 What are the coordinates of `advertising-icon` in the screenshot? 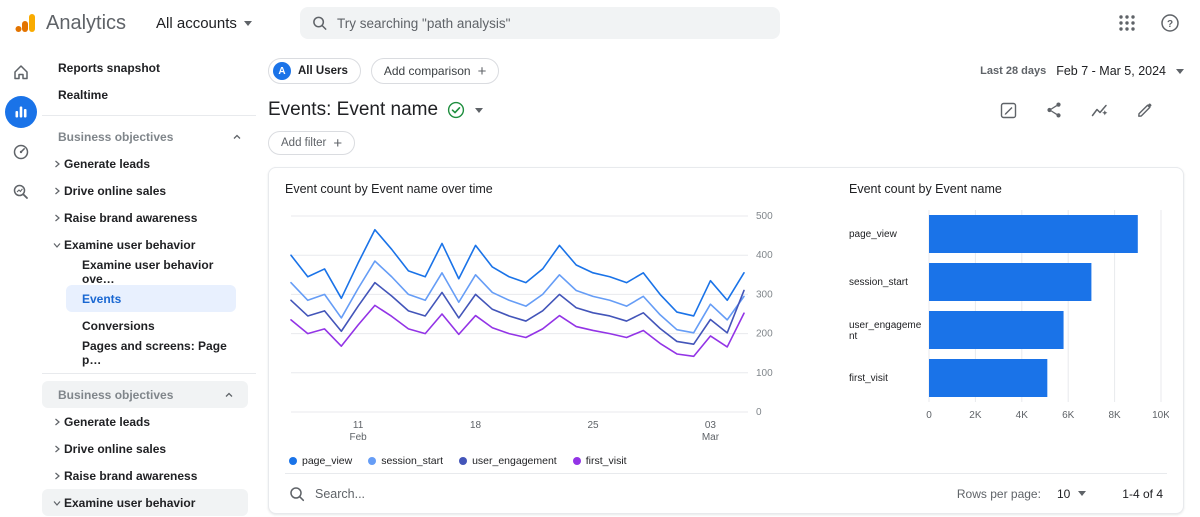 It's located at (21, 152).